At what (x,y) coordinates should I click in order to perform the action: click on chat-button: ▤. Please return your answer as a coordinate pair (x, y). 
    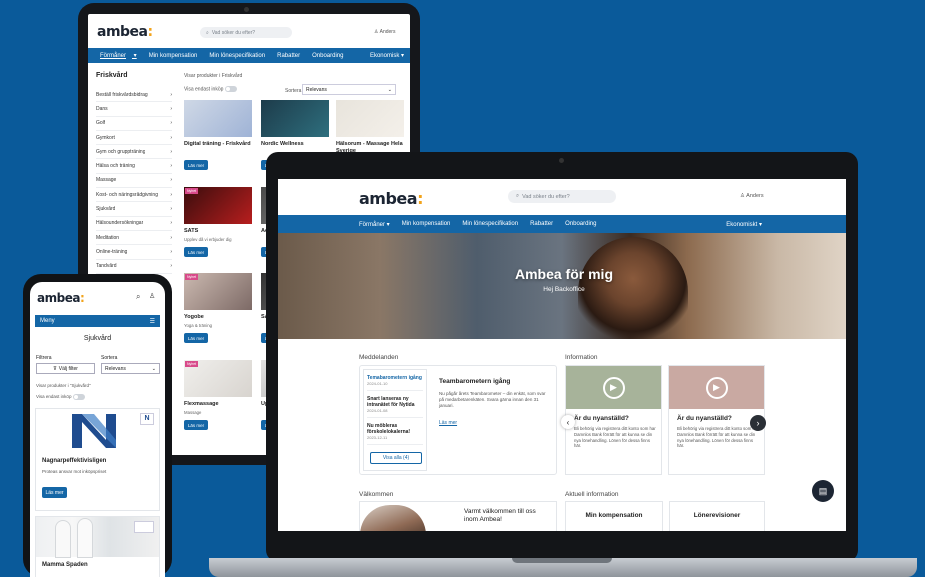
    Looking at the image, I should click on (823, 491).